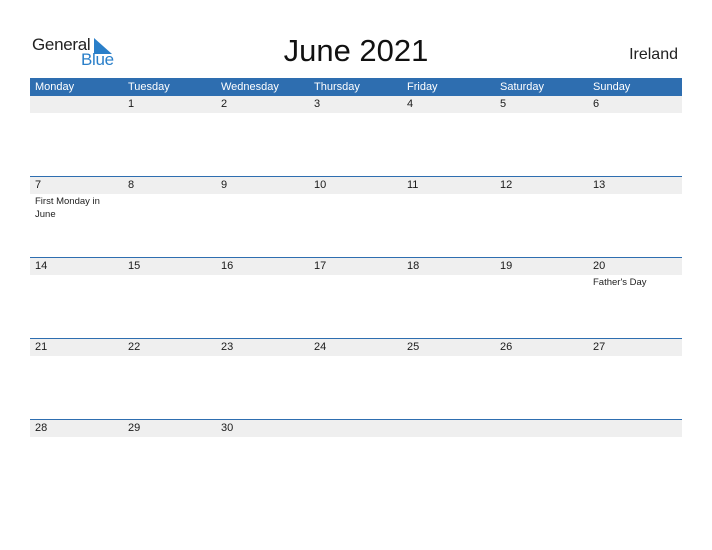 This screenshot has width=712, height=550. I want to click on day-number: 21, so click(41, 347).